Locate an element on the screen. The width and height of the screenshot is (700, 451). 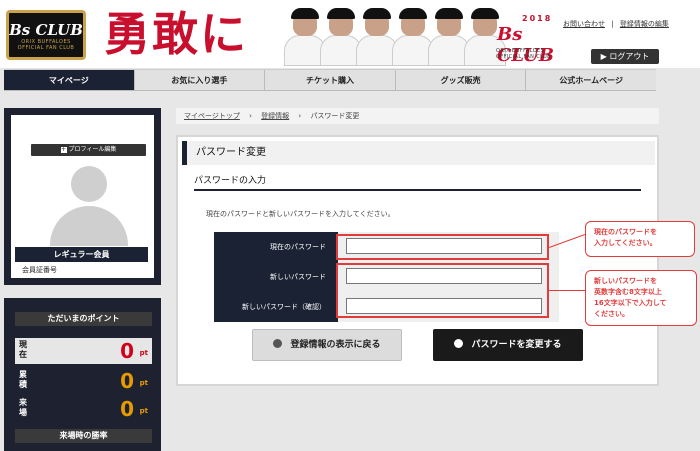
breadcrumb-registration: 登録情報 is located at coordinates (275, 116).